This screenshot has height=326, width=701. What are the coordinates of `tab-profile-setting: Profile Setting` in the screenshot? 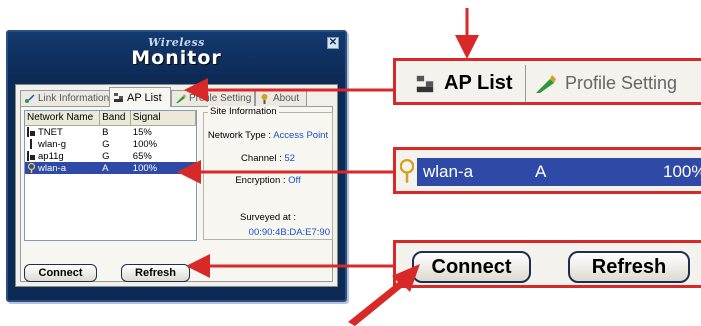 It's located at (213, 98).